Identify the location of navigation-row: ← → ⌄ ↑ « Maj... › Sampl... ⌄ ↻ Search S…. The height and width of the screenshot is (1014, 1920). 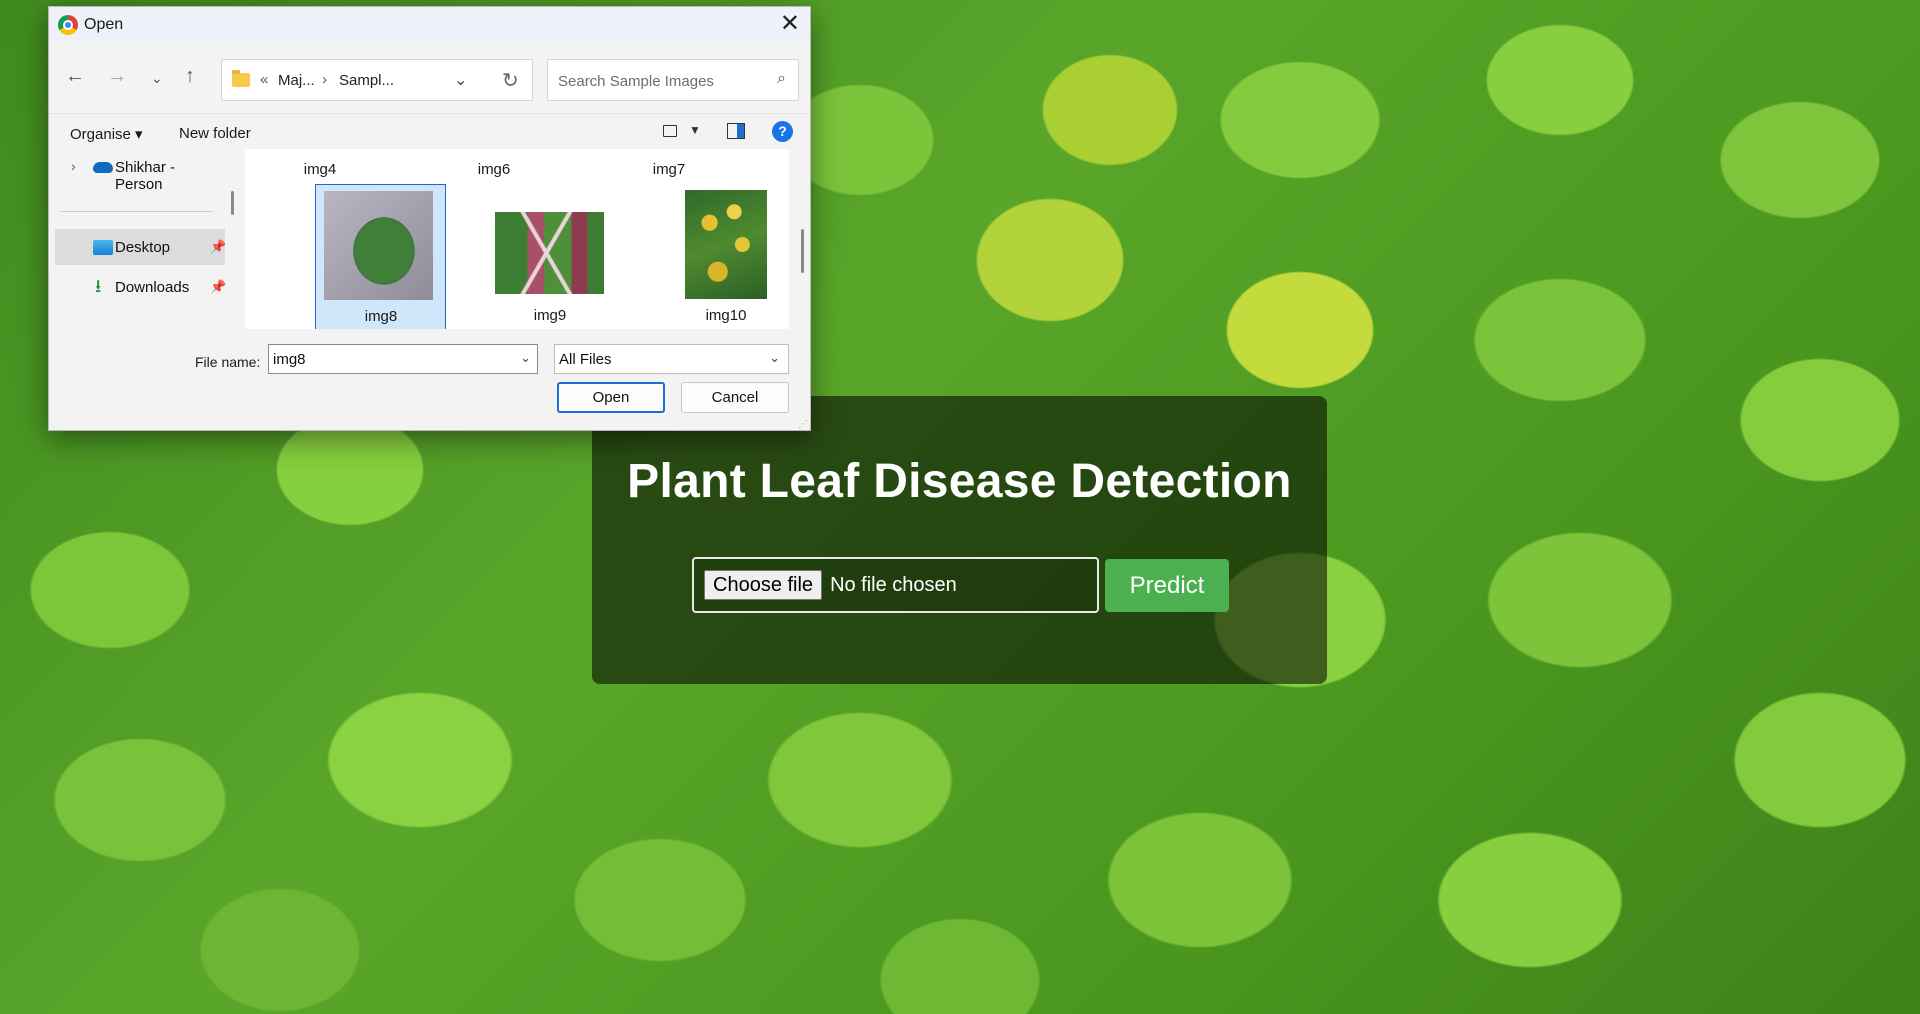
(429, 77).